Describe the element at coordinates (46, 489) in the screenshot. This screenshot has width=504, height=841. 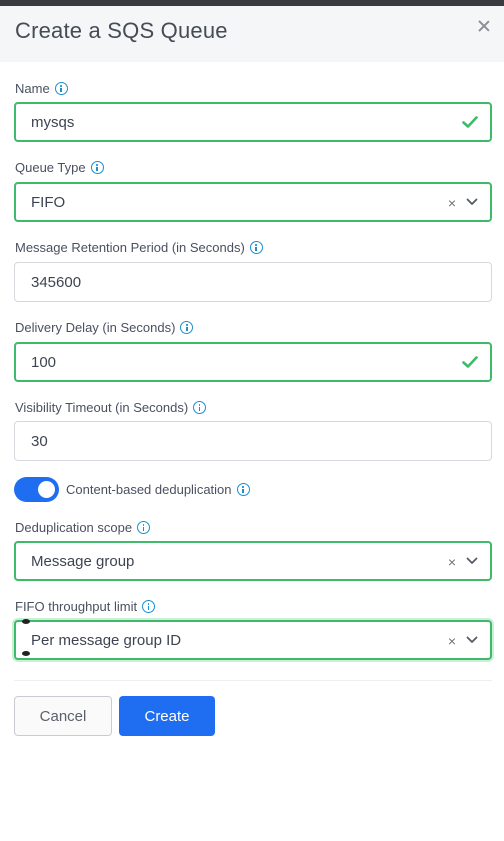
I see `toggle-knob` at that location.